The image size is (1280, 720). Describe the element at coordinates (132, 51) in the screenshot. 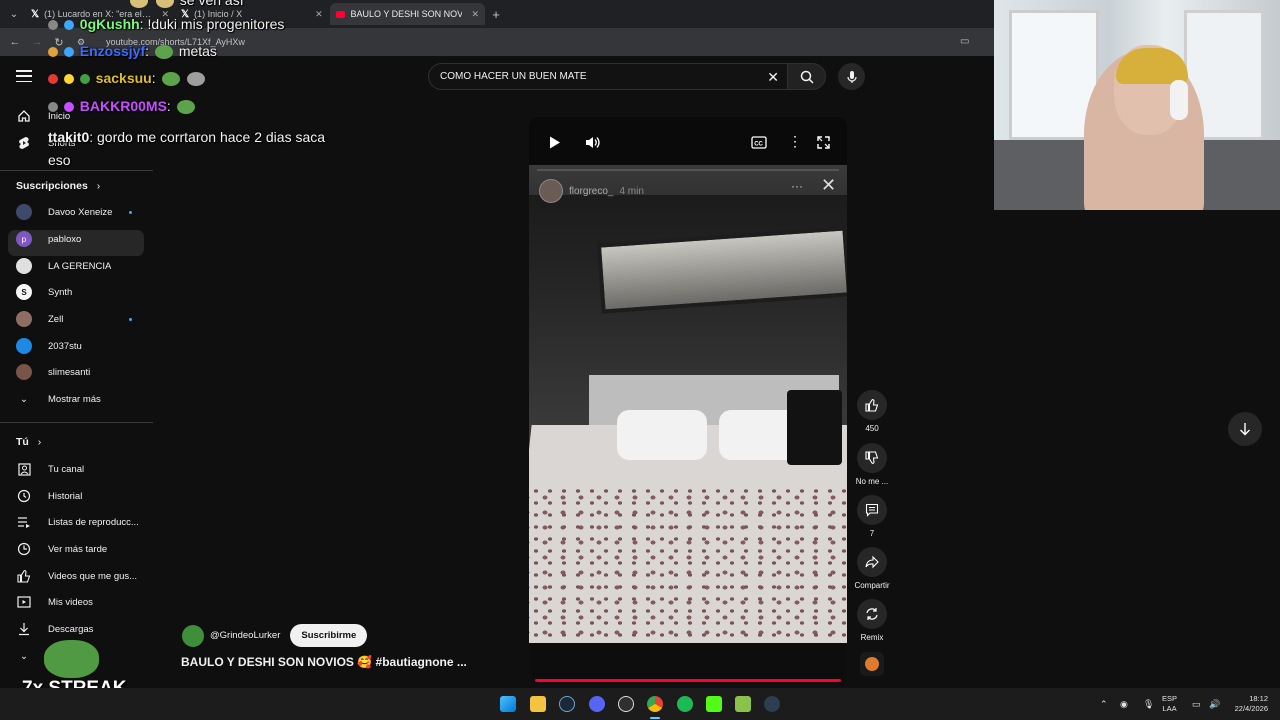

I see `chat-line: Enzossjyf: metas` at that location.